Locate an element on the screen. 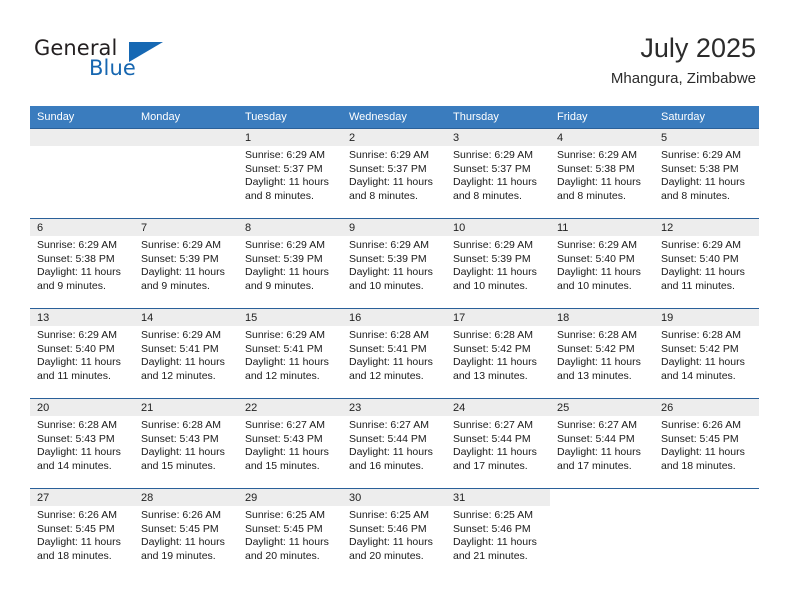  day-number: 17 is located at coordinates (498, 317).